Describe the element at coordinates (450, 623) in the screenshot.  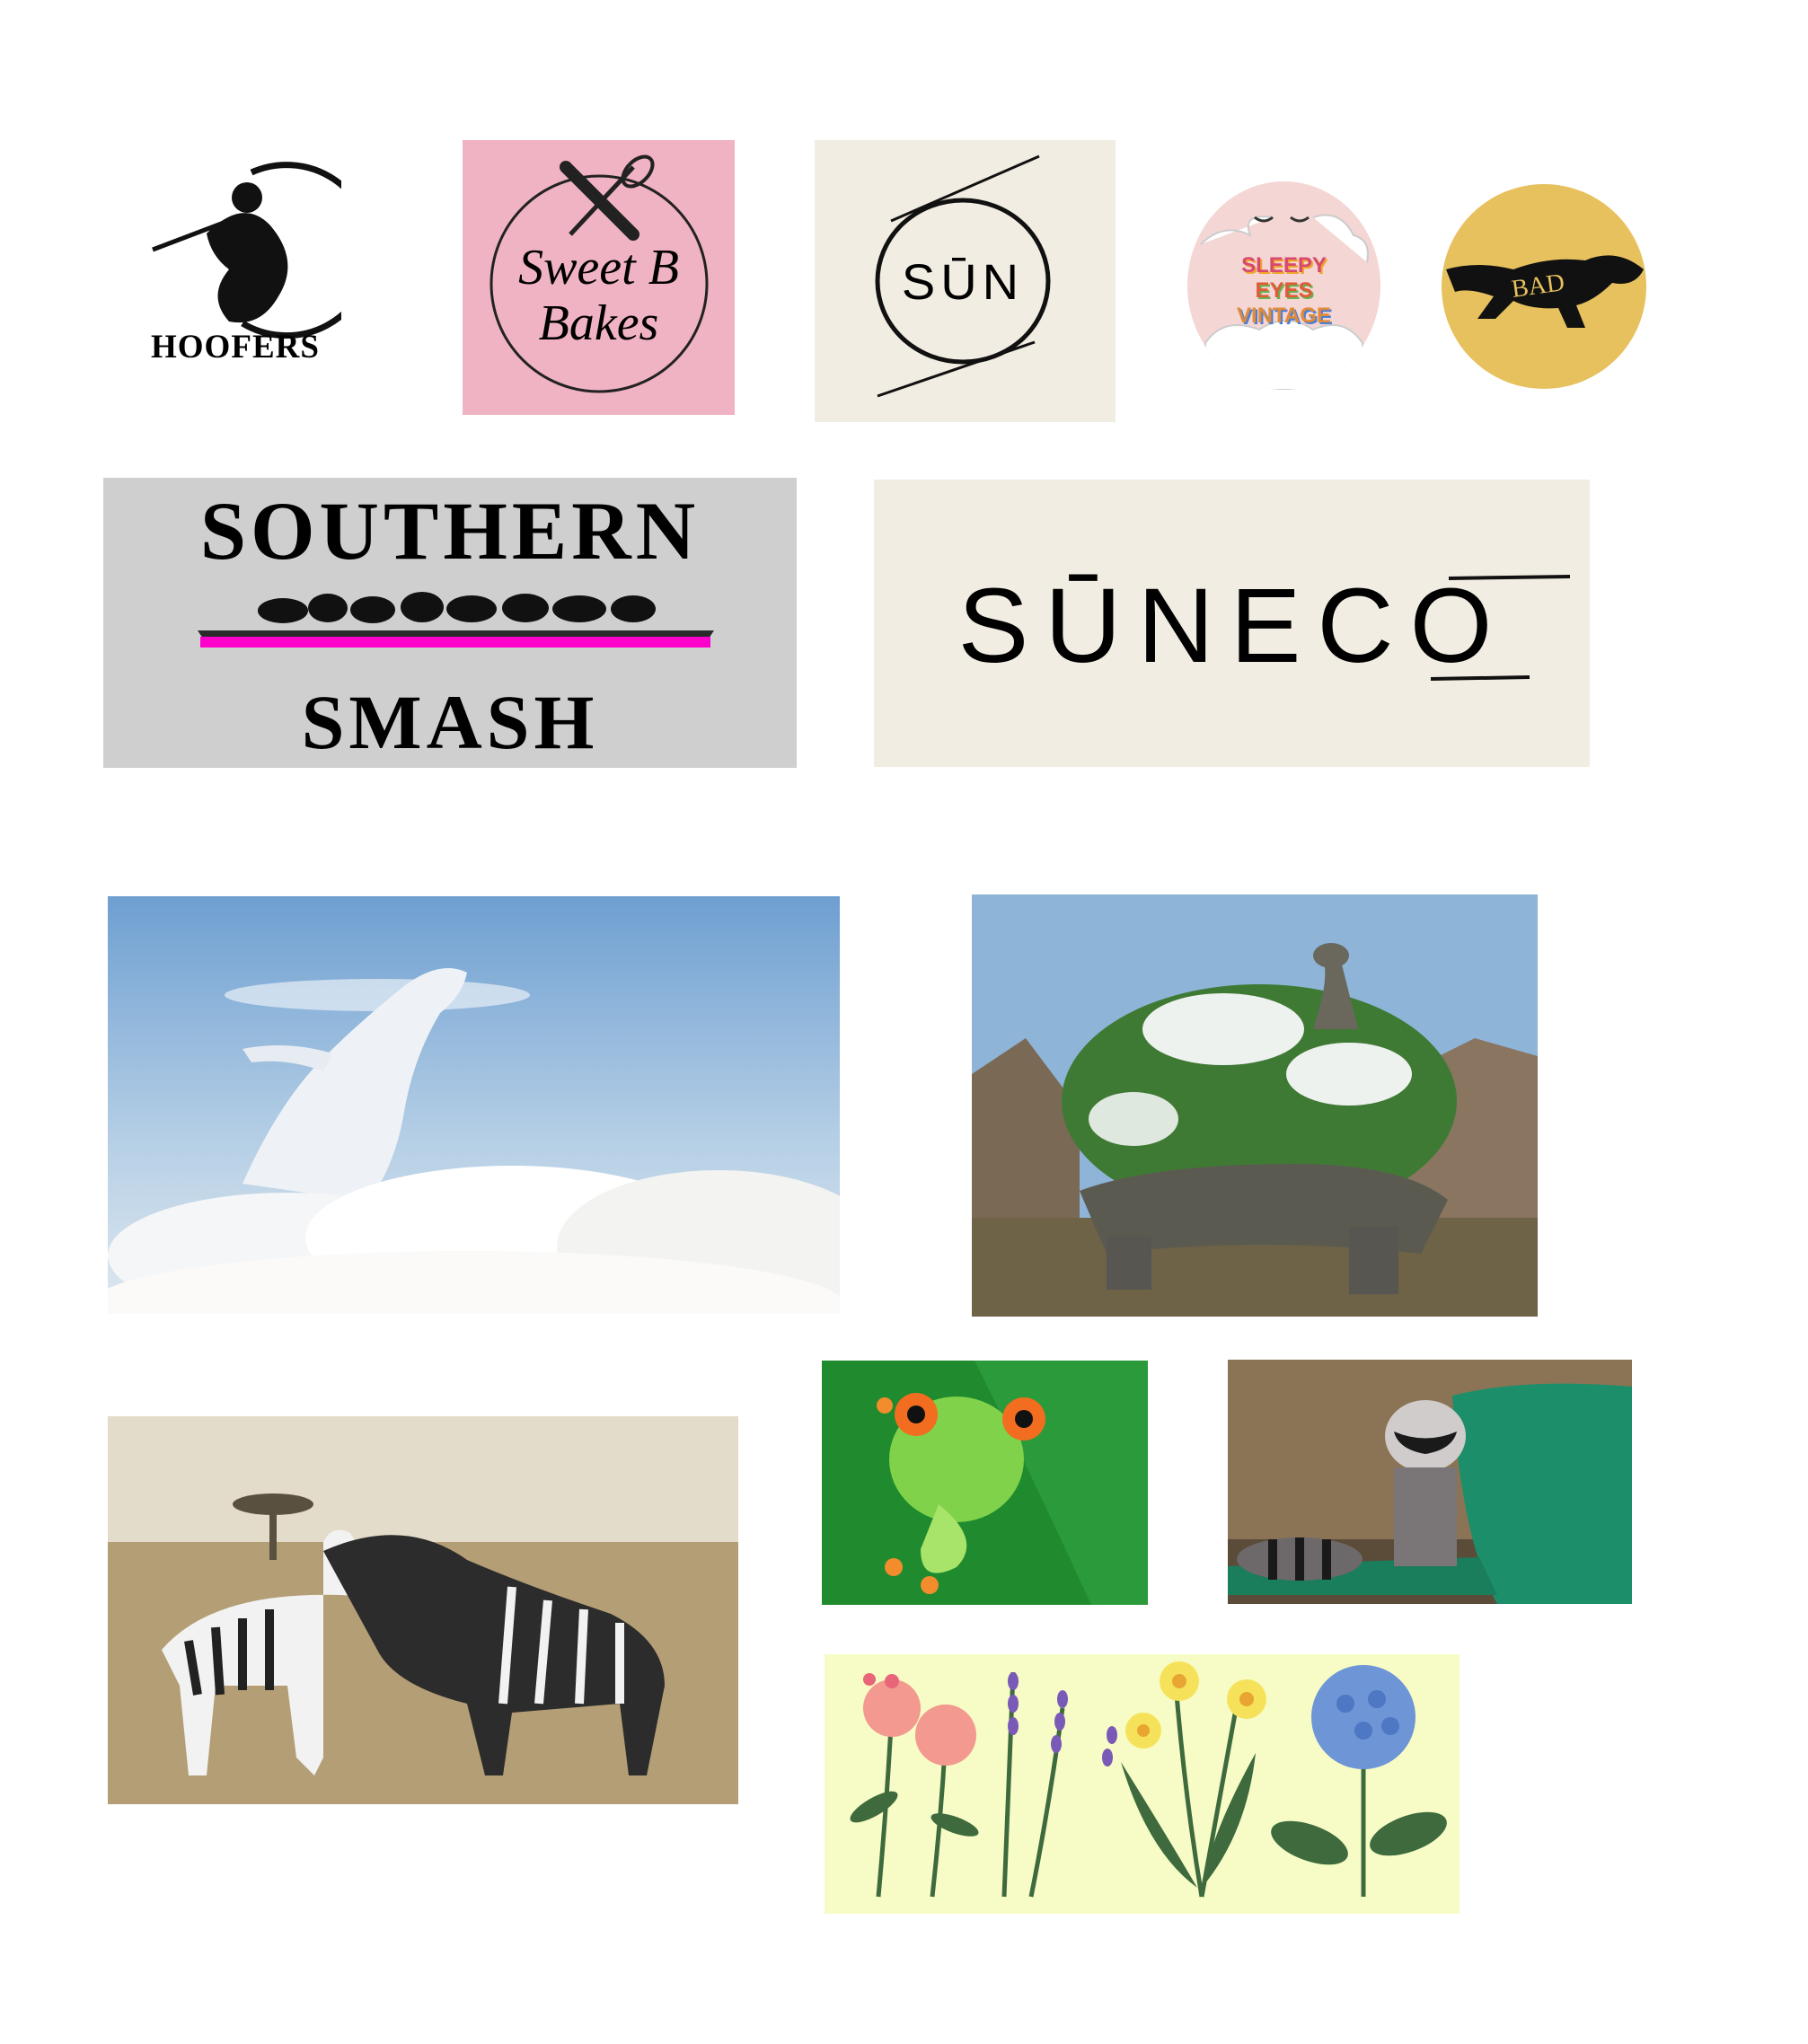
I see `southern-smash-logo: SOUTHERN SMASH` at that location.